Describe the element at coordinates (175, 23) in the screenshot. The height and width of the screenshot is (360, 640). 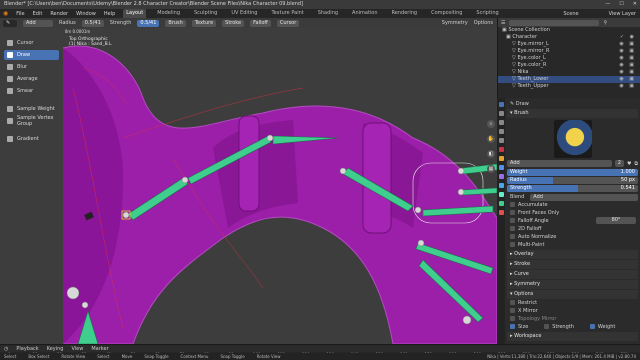
I see `brush-menu: Brush` at that location.